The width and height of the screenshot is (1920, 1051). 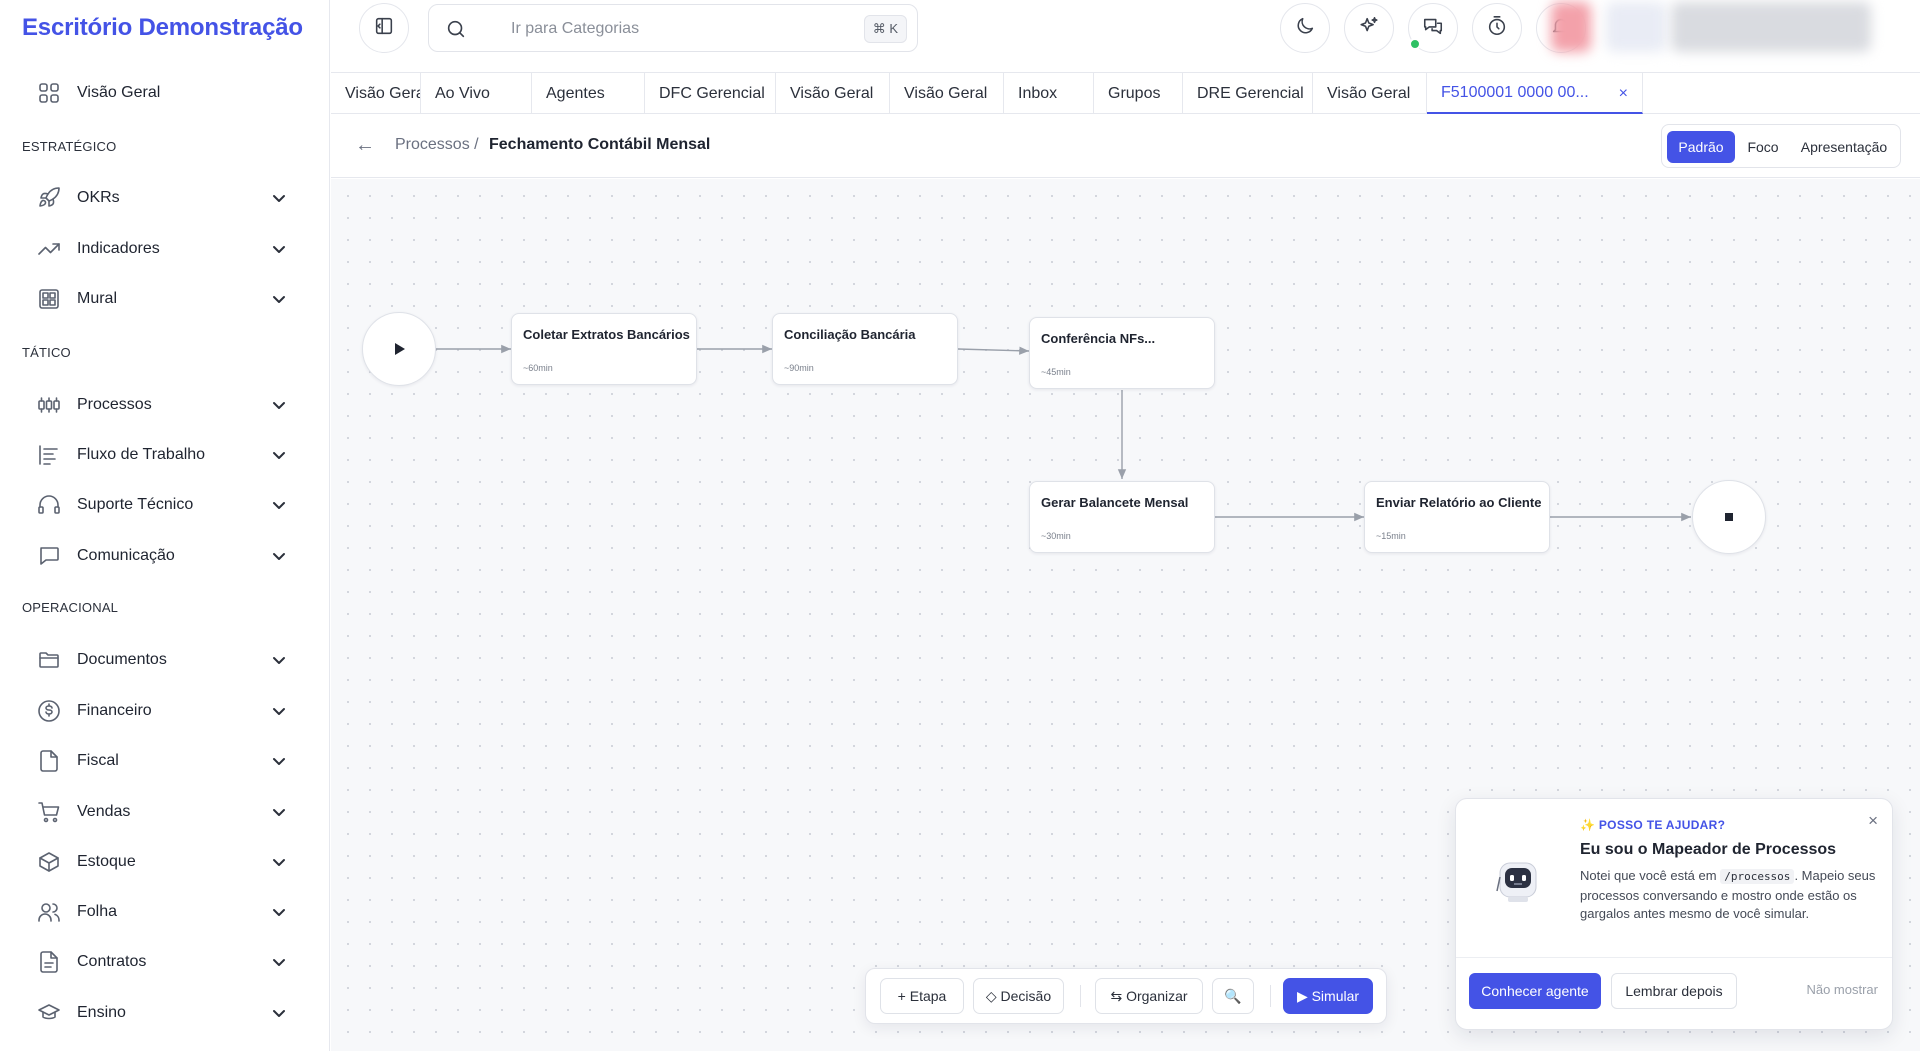 I want to click on flow-node-trial-balance: Gerar Balancete Mensal ~30min, so click(x=1122, y=517).